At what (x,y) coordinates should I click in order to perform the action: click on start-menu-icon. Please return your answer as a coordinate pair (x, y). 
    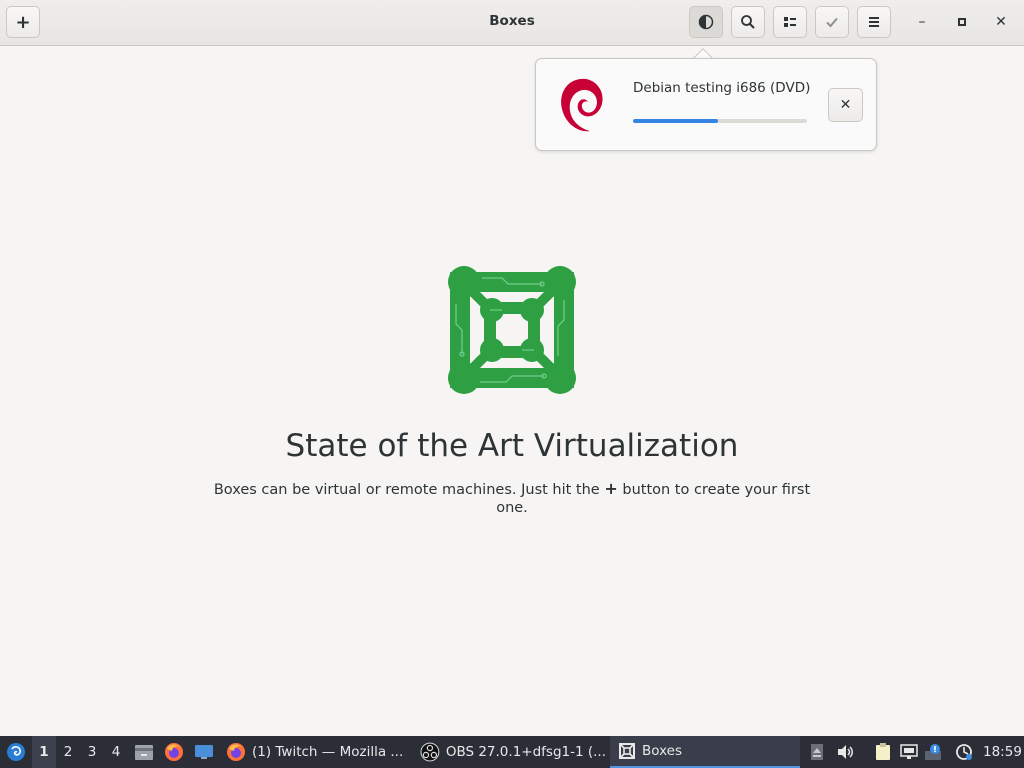
    Looking at the image, I should click on (16, 752).